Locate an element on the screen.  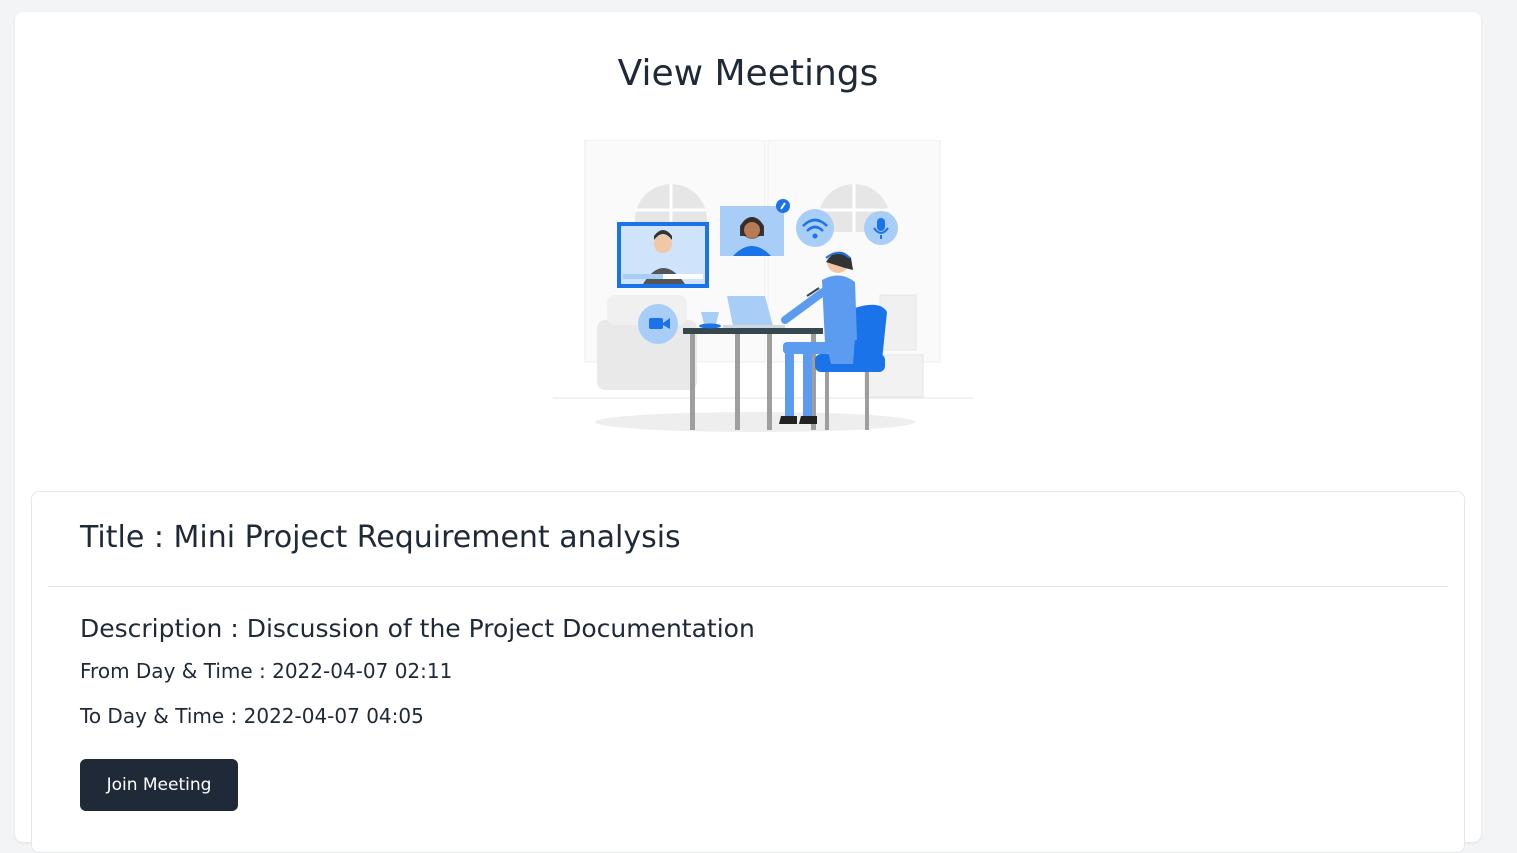
meeting-to-time: To Day & Time : 2022-04-07 04:05 is located at coordinates (252, 716).